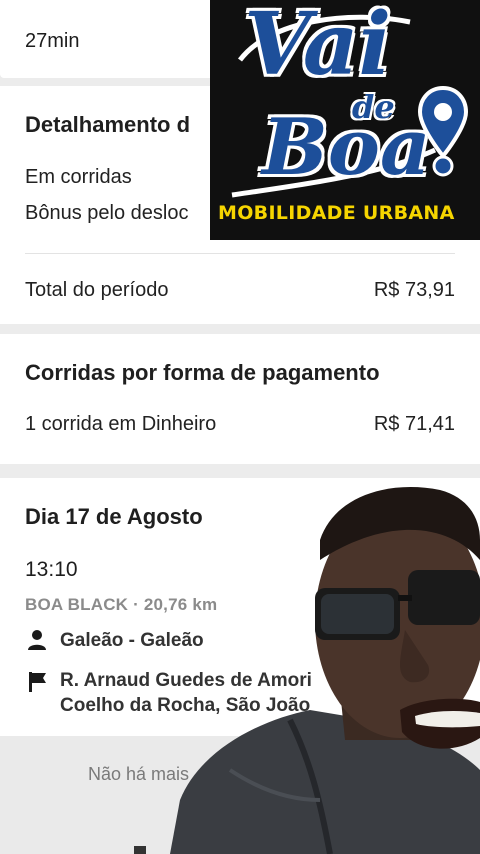 The image size is (480, 854). What do you see at coordinates (97, 290) in the screenshot?
I see `total-label: Total do período` at bounding box center [97, 290].